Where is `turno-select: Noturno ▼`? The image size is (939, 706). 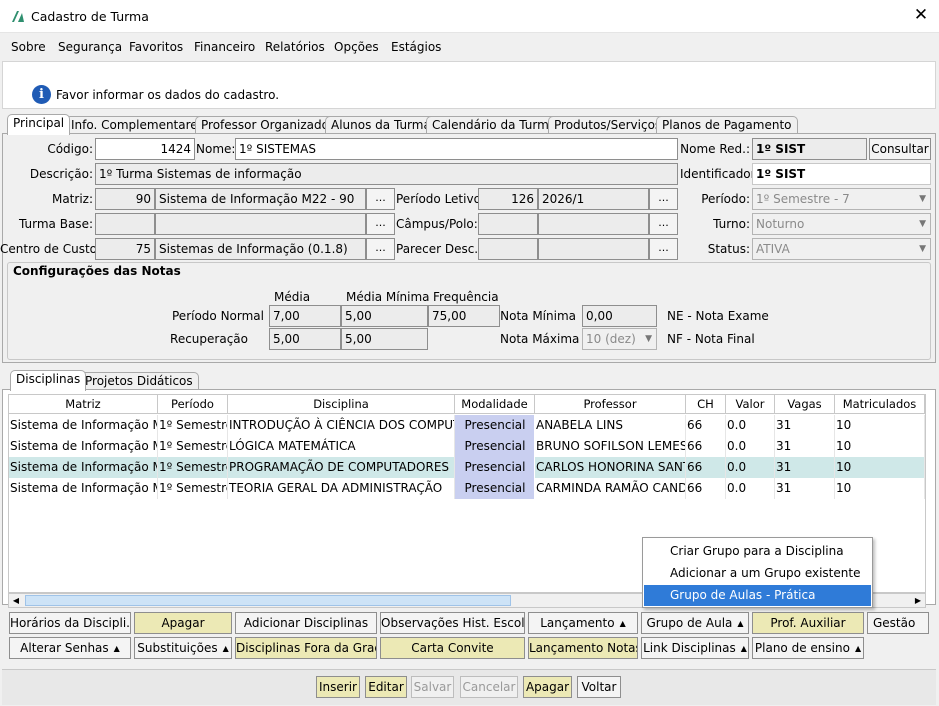
turno-select: Noturno ▼ is located at coordinates (841, 224).